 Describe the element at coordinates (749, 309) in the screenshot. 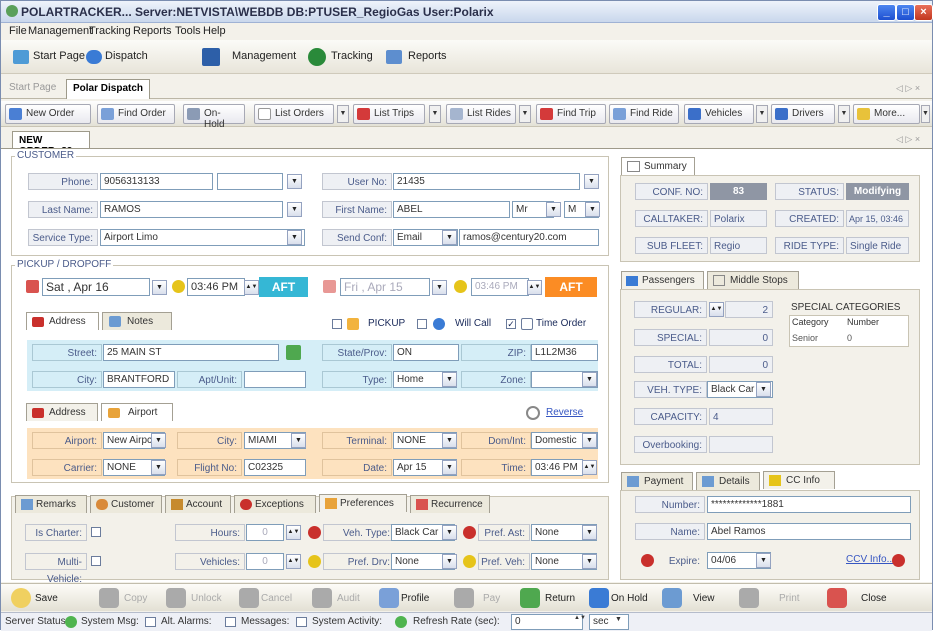

I see `regular-value: 2` at that location.